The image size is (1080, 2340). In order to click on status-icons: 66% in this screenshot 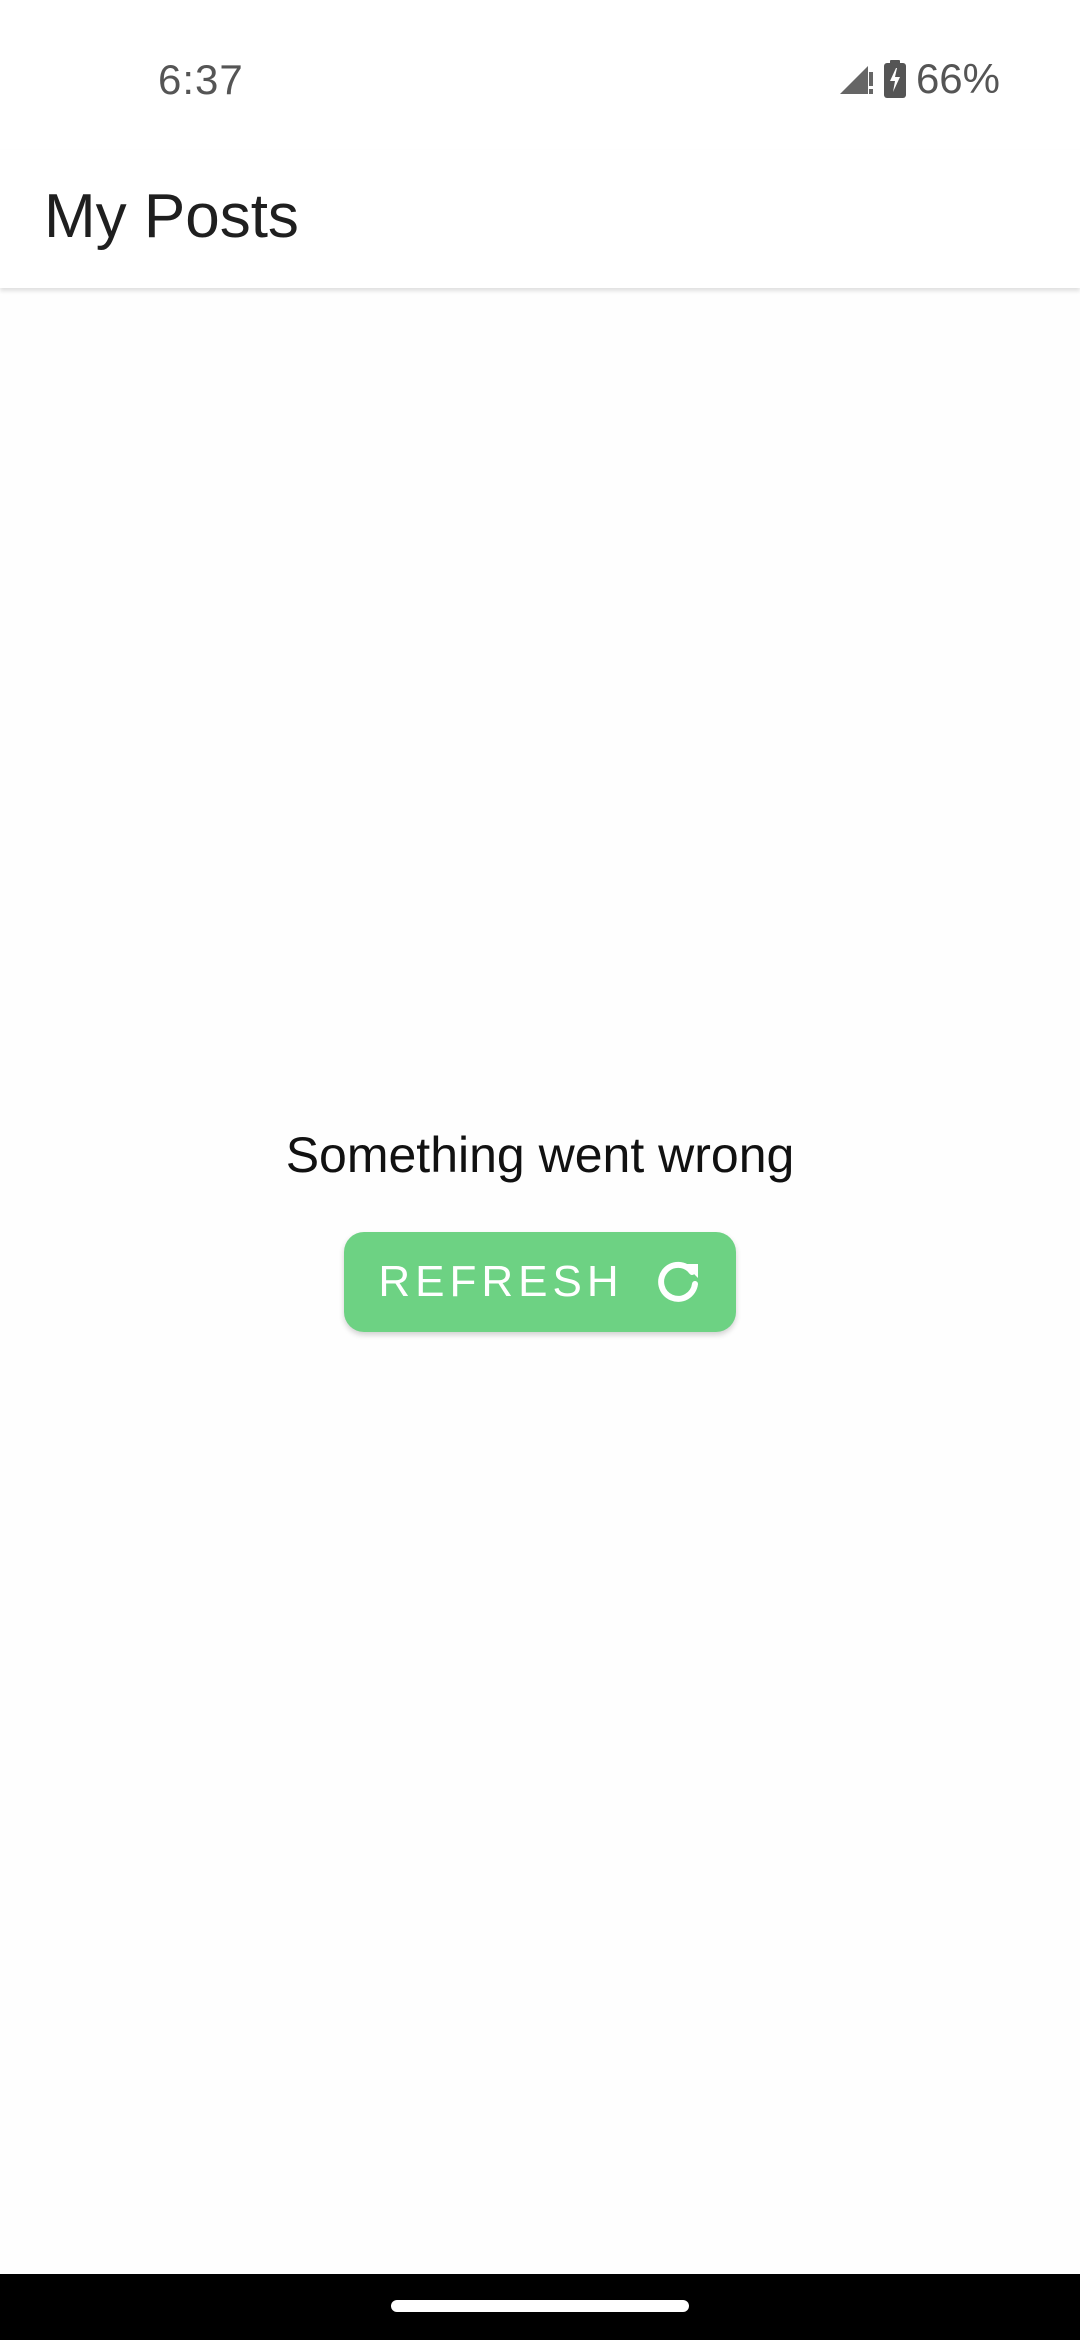, I will do `click(919, 79)`.